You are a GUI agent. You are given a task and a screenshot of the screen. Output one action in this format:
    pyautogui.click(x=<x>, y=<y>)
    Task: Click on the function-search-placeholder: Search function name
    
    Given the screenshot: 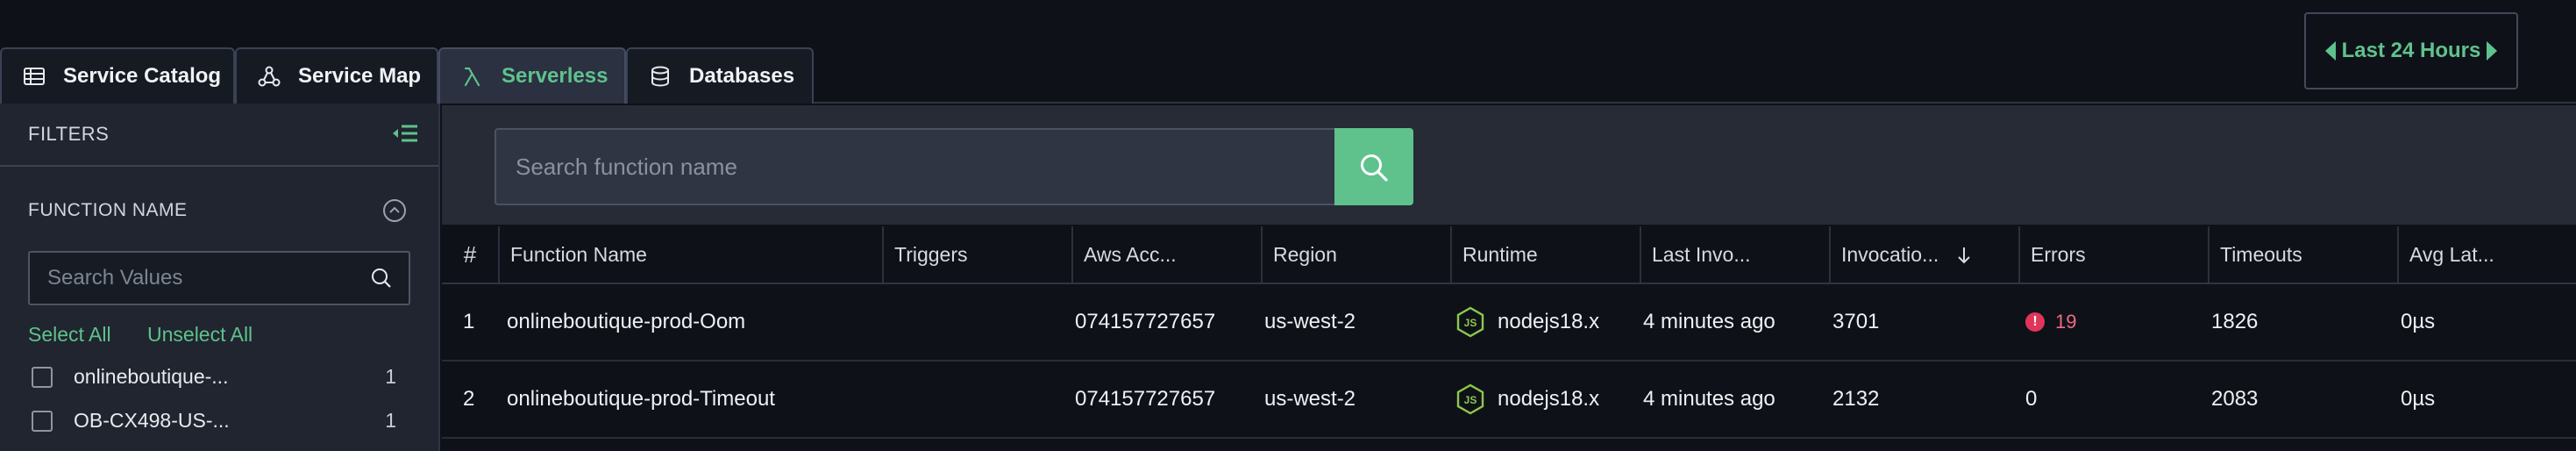 What is the action you would take?
    pyautogui.click(x=626, y=167)
    